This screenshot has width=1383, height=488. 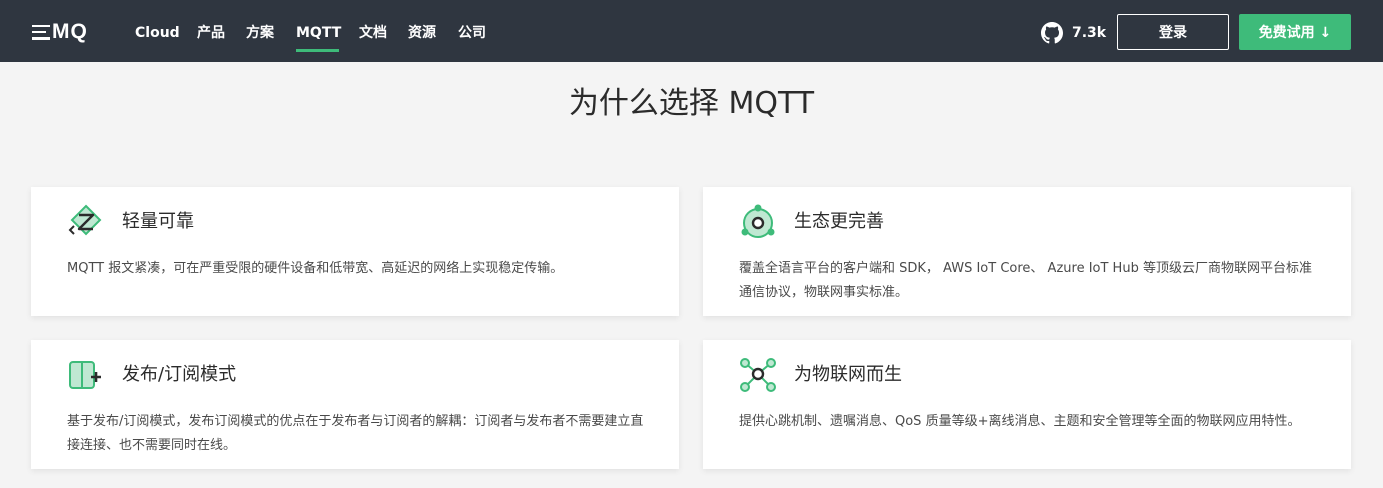 I want to click on nav-item-cloud: Cloud, so click(x=157, y=33).